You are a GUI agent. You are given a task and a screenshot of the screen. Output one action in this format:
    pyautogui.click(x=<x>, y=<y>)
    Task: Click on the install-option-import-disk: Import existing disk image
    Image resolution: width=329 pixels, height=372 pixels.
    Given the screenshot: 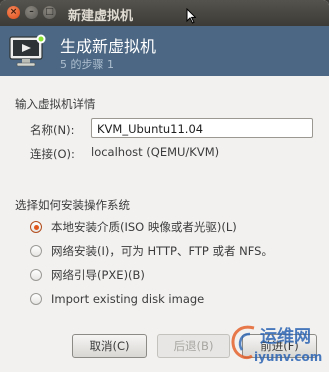 What is the action you would take?
    pyautogui.click(x=117, y=299)
    